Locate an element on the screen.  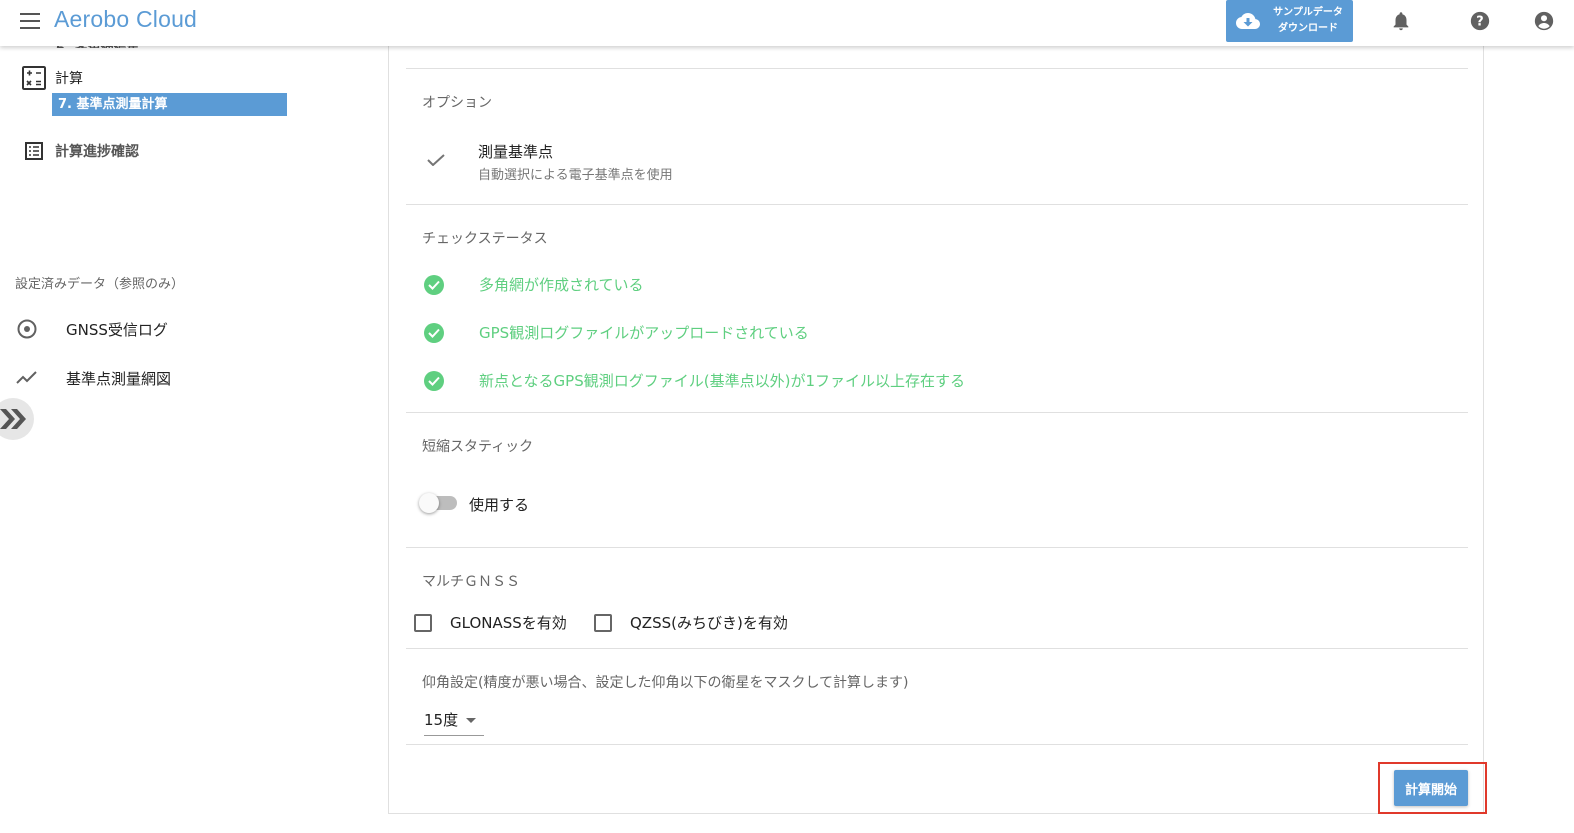
sidebar-item-gnss-log: GNSS受信ログ is located at coordinates (92, 329).